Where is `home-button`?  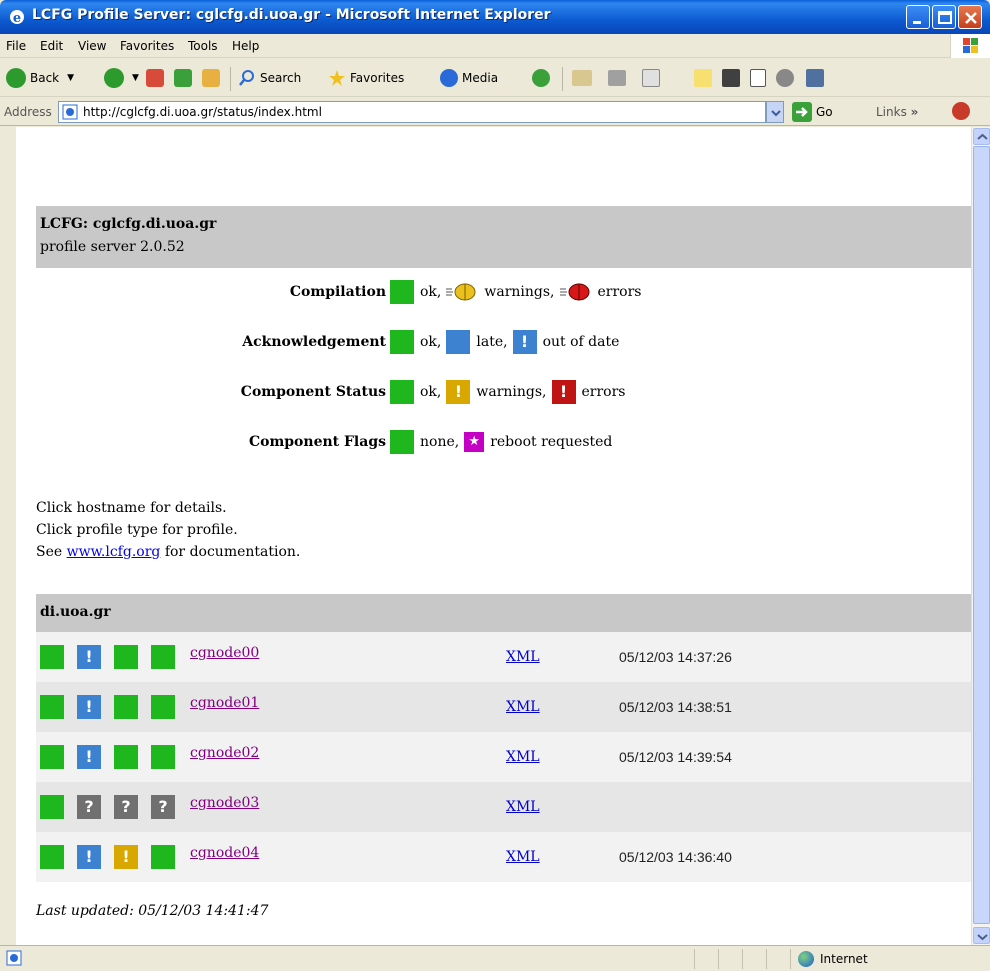
home-button is located at coordinates (211, 78).